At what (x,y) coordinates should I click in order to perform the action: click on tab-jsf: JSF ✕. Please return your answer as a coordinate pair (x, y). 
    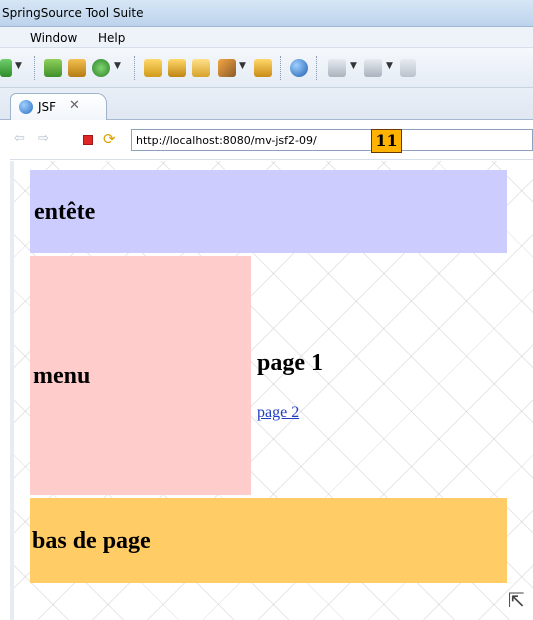
    Looking at the image, I should click on (58, 106).